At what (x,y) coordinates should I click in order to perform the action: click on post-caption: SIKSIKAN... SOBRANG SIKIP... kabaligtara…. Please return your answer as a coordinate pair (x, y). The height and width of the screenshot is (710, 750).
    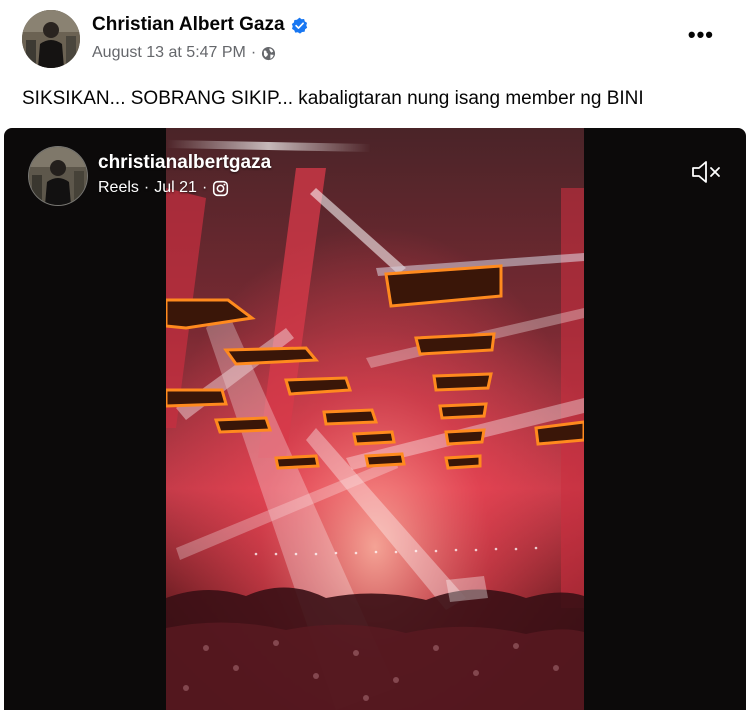
    Looking at the image, I should click on (333, 98).